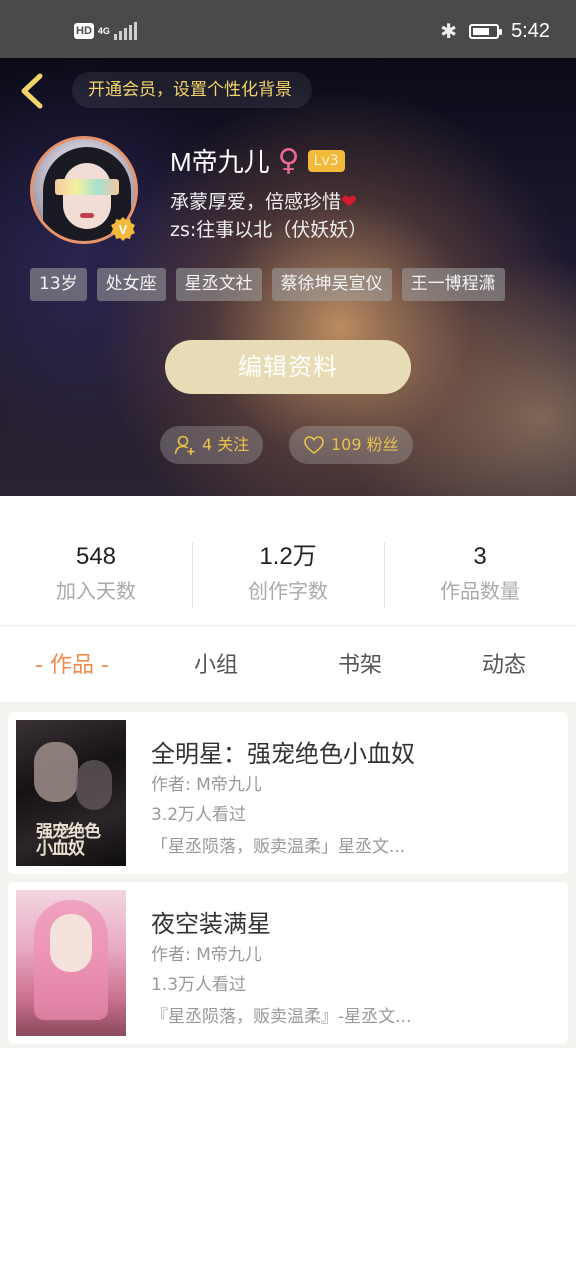  I want to click on tab-bookshelf: 书架, so click(360, 666).